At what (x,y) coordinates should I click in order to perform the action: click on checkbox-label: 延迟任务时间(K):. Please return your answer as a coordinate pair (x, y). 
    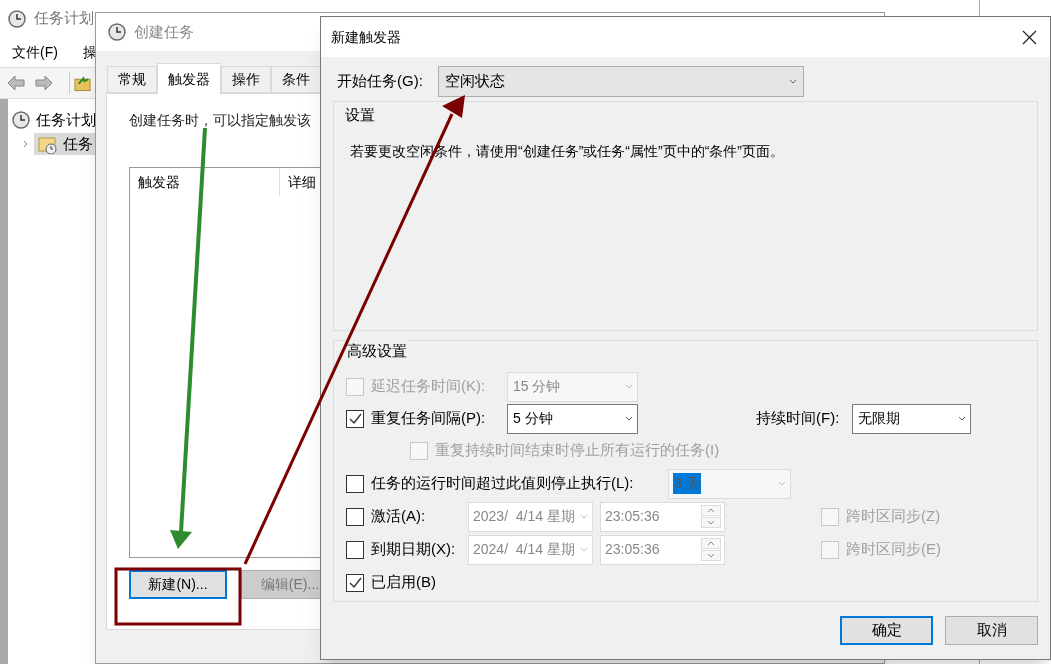
    Looking at the image, I should click on (429, 386).